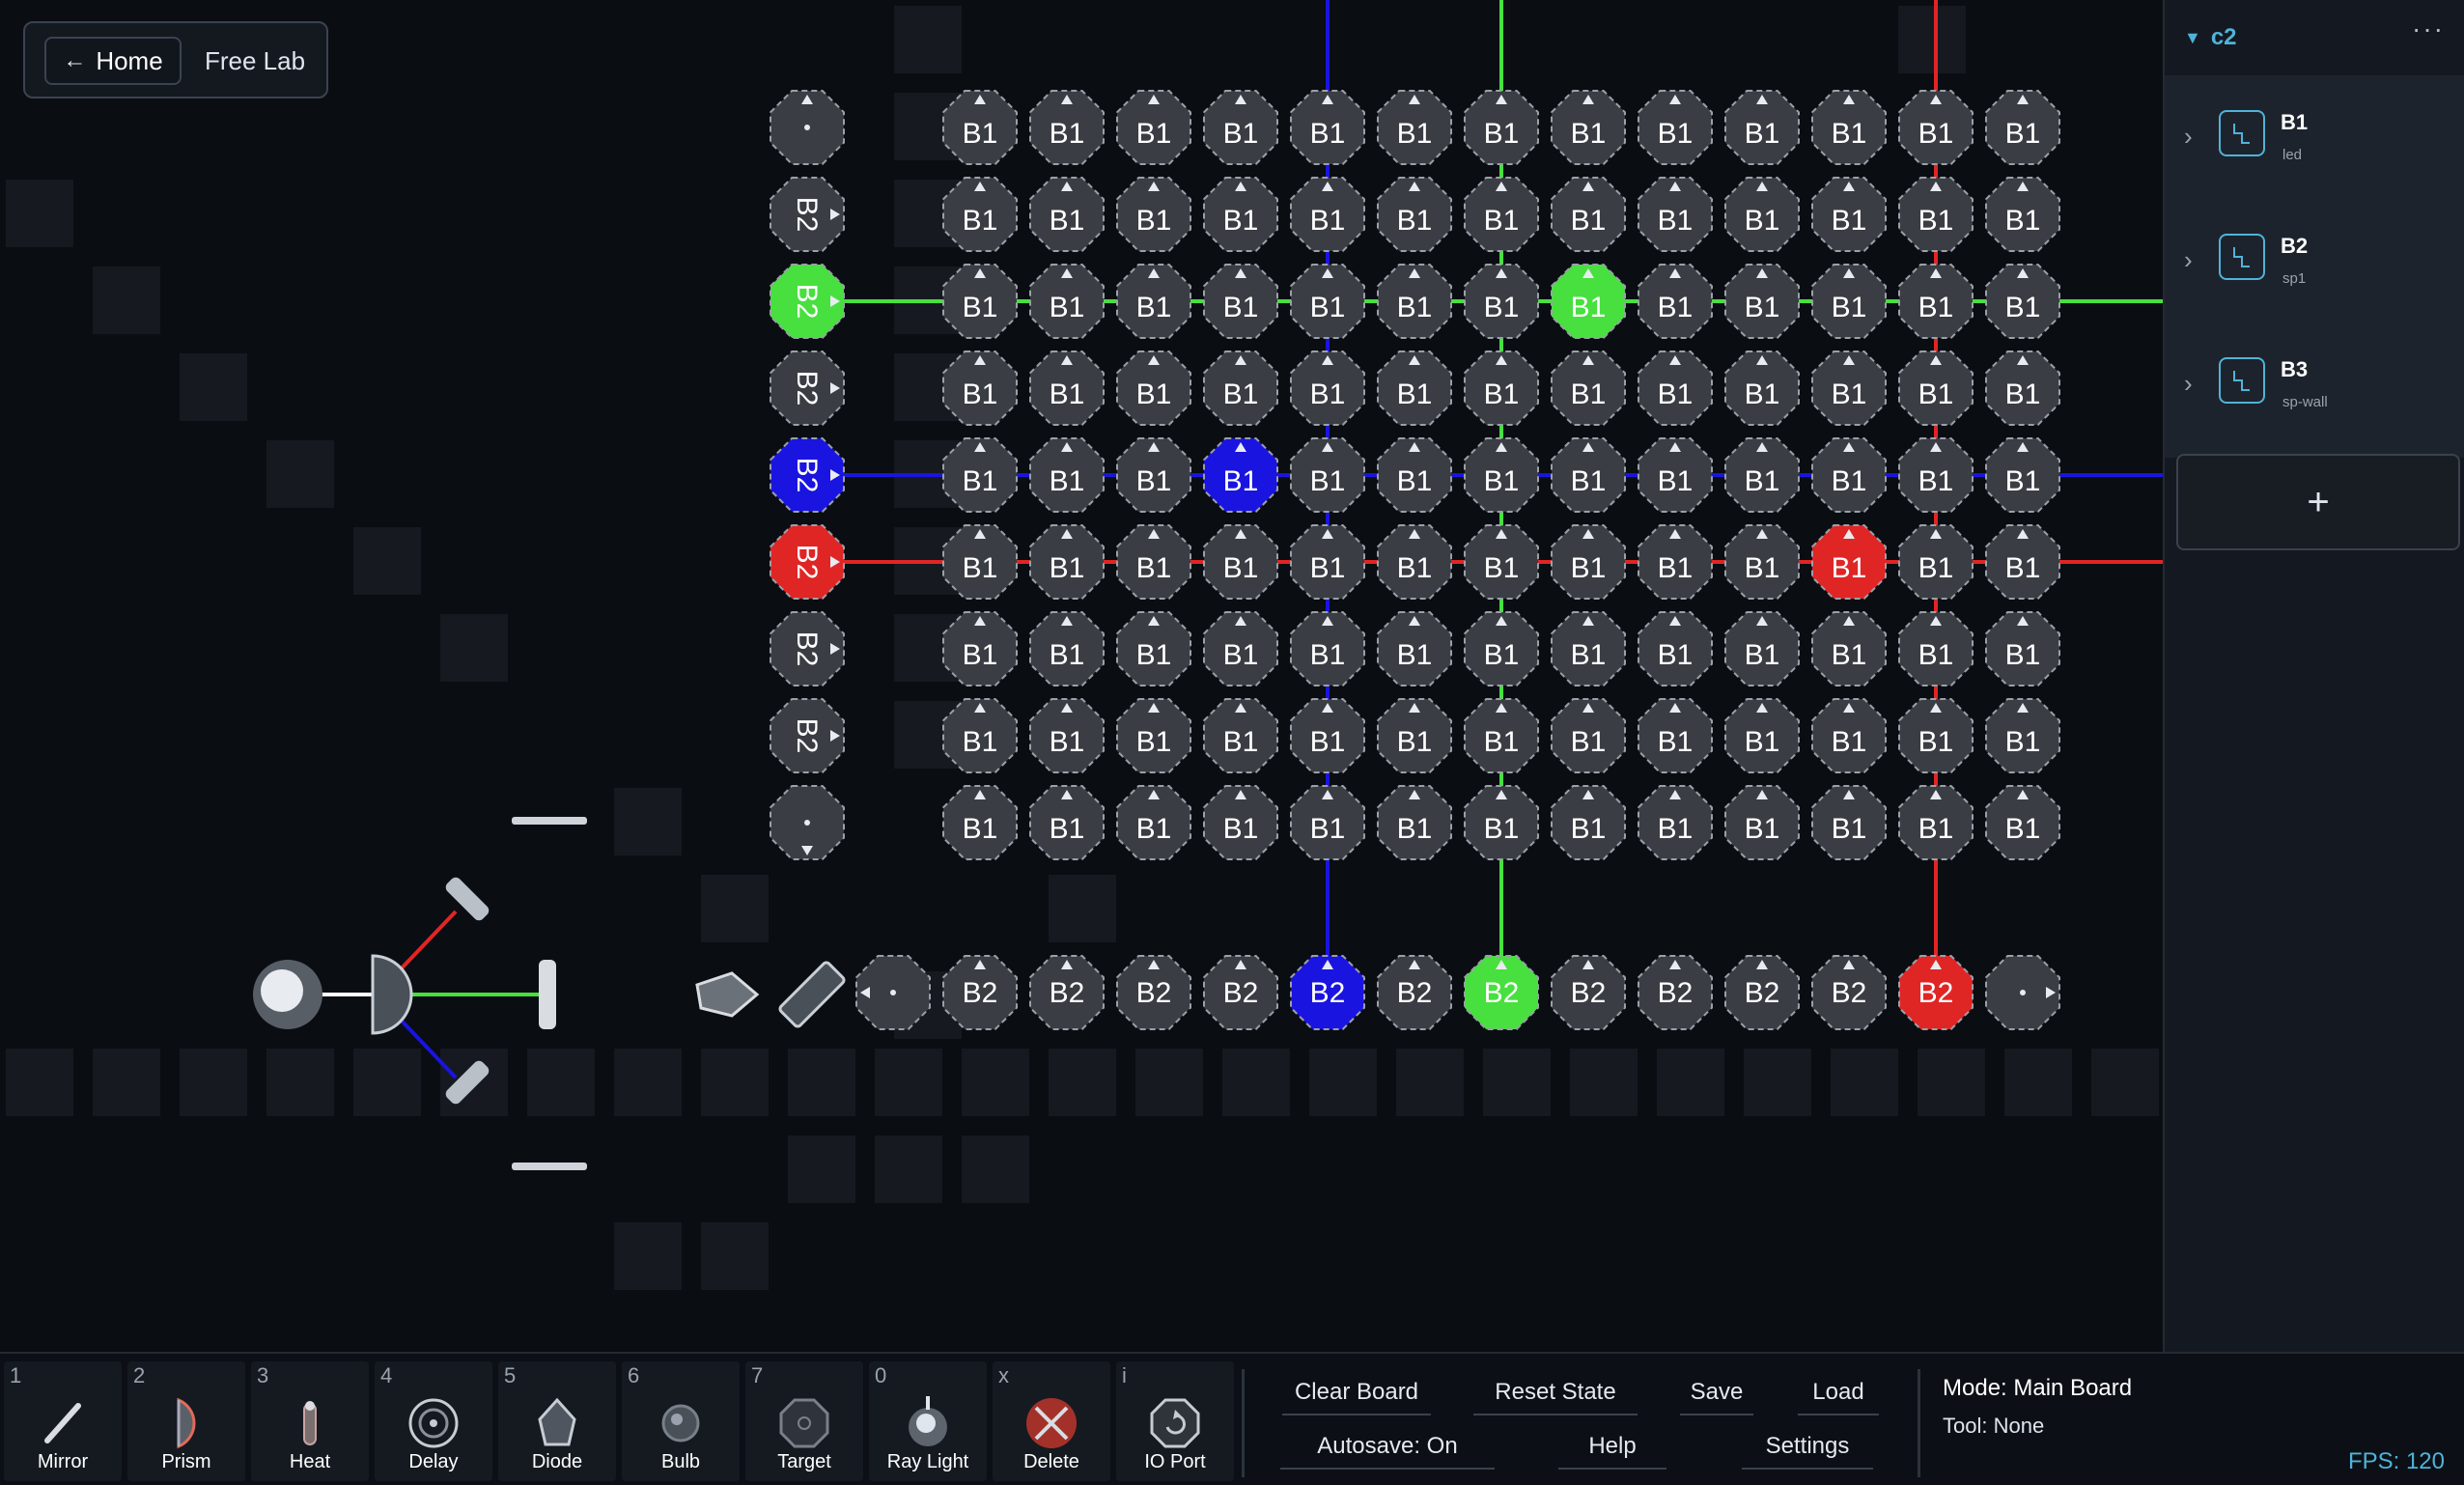 The height and width of the screenshot is (1485, 2464). Describe the element at coordinates (392, 994) in the screenshot. I see `prism-icon` at that location.